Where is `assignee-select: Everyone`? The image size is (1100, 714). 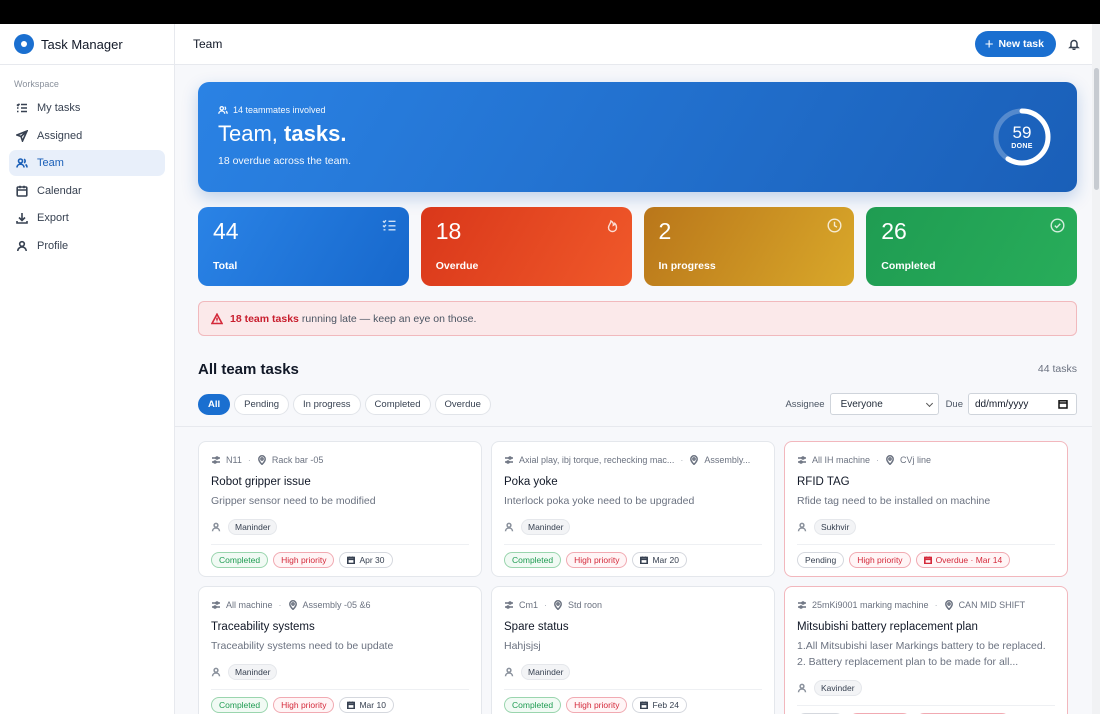 assignee-select: Everyone is located at coordinates (884, 404).